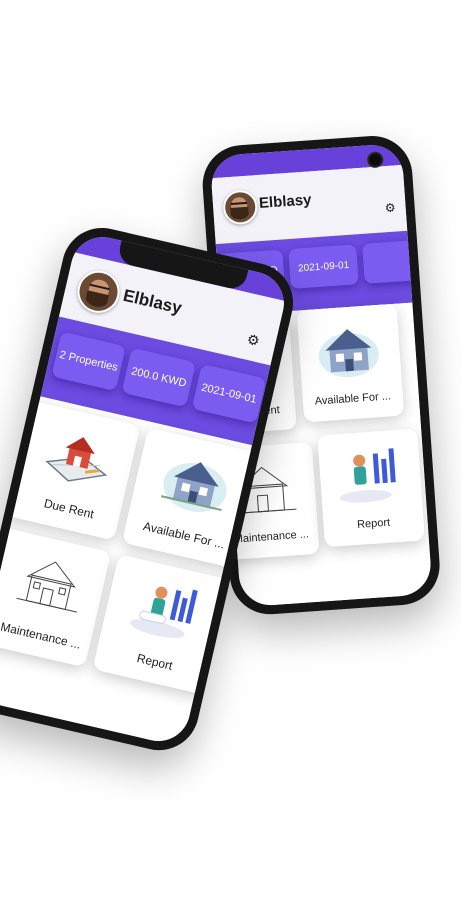 The height and width of the screenshot is (901, 461). I want to click on house-sketch-icon, so click(47, 587).